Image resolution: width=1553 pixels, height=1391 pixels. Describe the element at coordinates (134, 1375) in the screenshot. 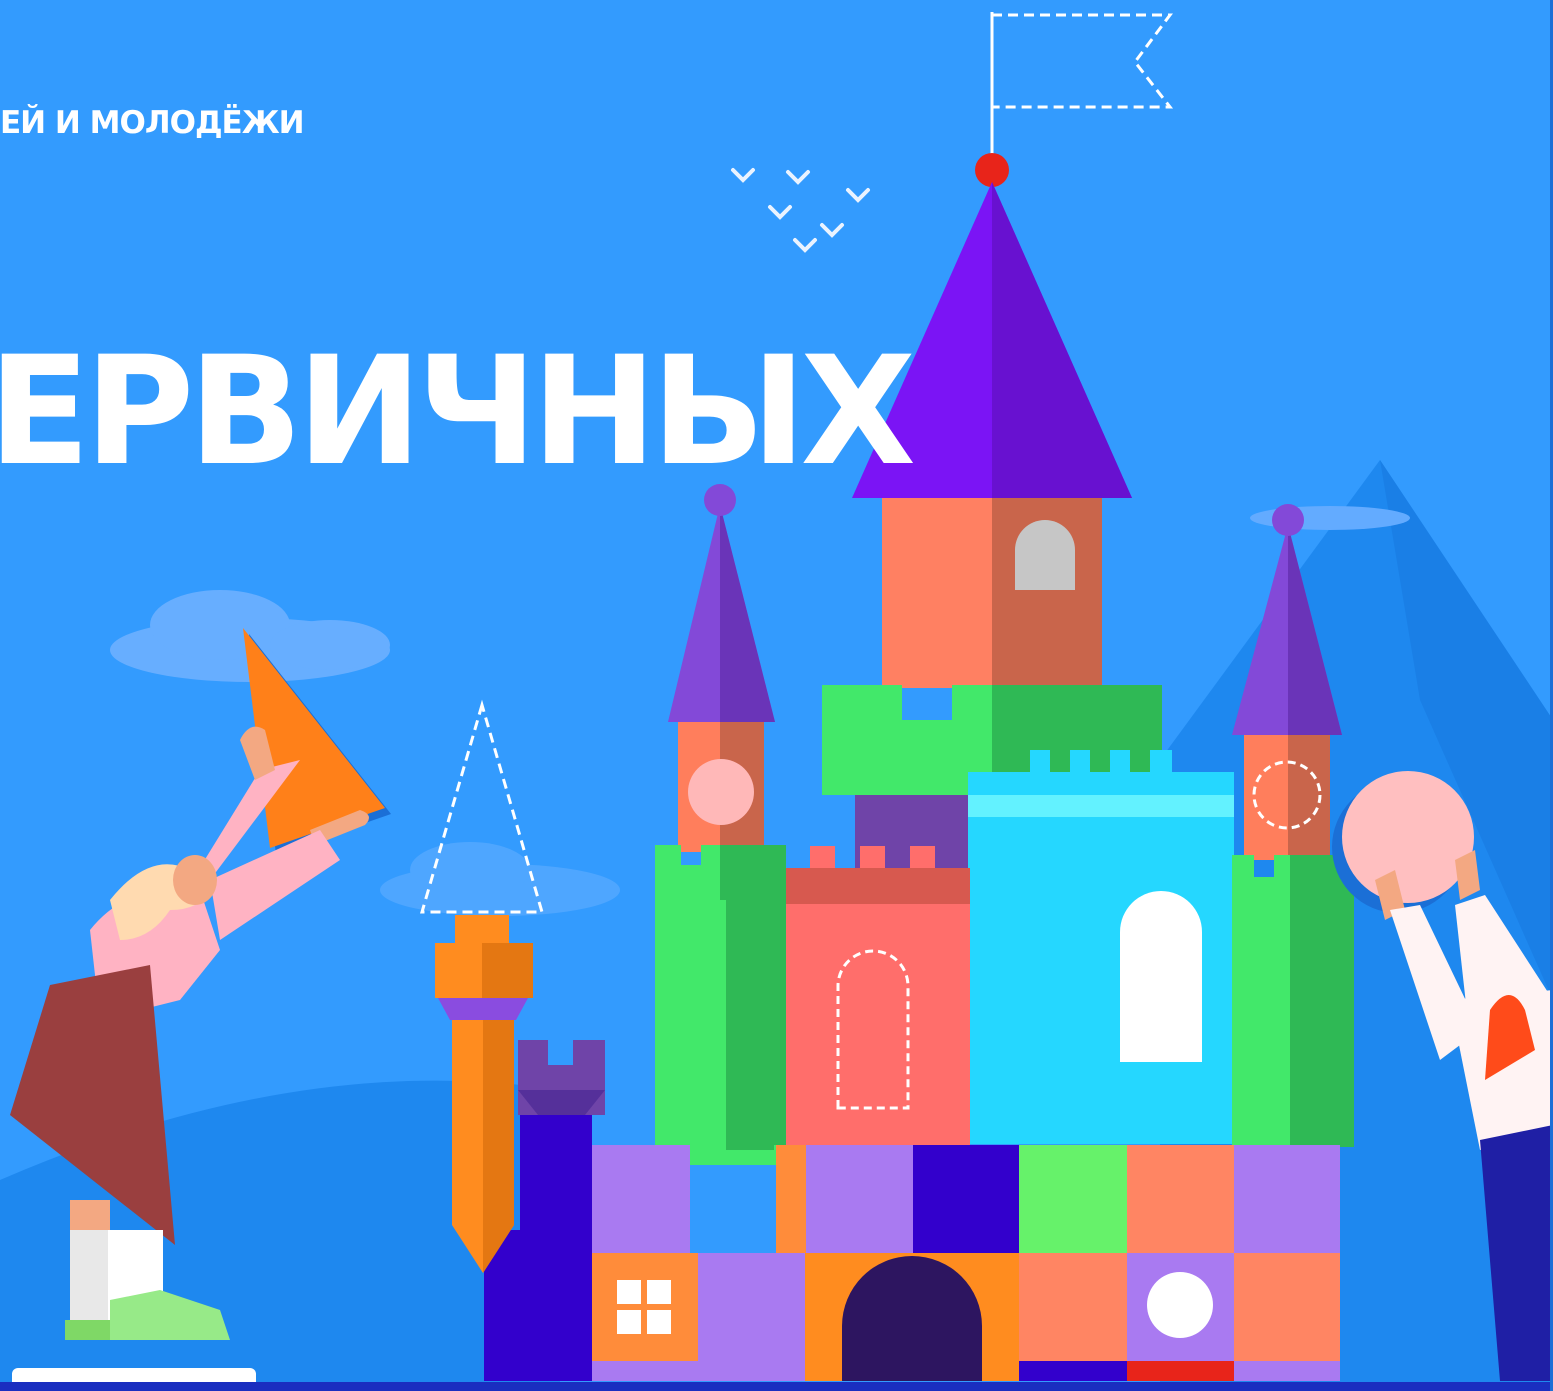

I see `bottom-white-tab` at that location.